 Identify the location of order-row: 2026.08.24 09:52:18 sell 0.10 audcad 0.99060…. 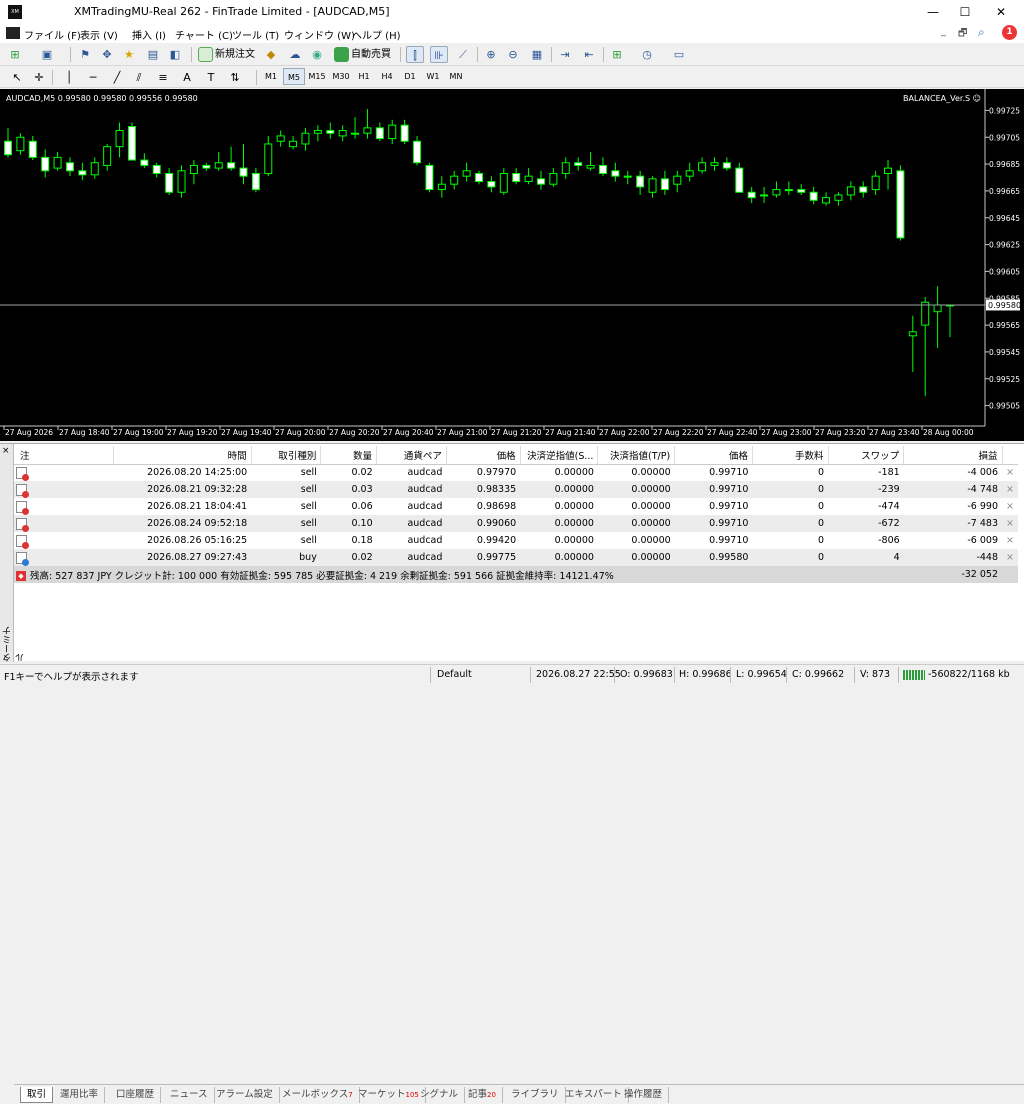
(516, 523).